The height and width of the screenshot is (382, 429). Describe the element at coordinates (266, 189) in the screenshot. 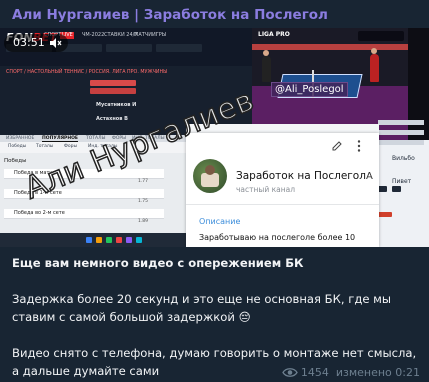

I see `channel-card-subtitle: частный канал` at that location.